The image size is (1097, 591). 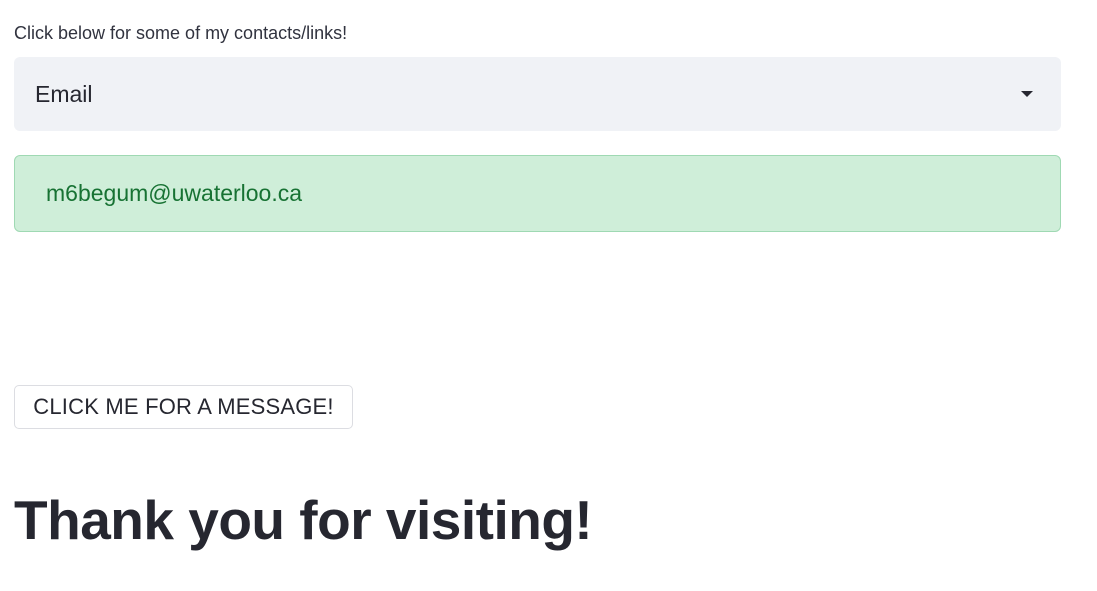 What do you see at coordinates (537, 193) in the screenshot?
I see `email-success-alert: m6begum@uwaterloo.ca` at bounding box center [537, 193].